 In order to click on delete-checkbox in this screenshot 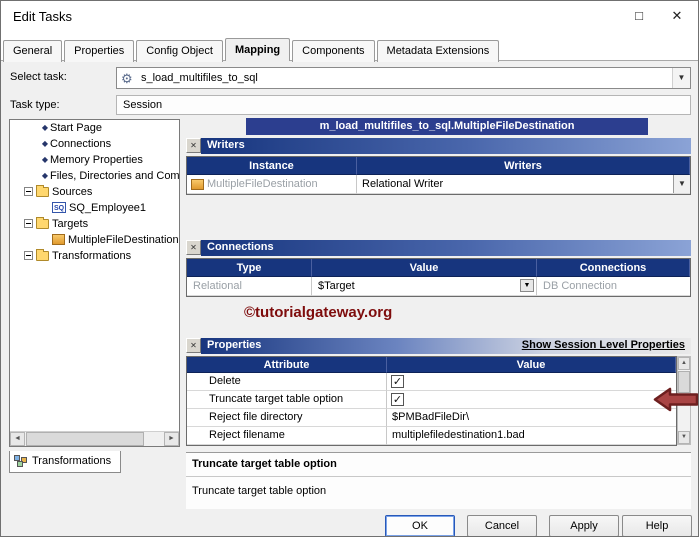, I will do `click(397, 381)`.